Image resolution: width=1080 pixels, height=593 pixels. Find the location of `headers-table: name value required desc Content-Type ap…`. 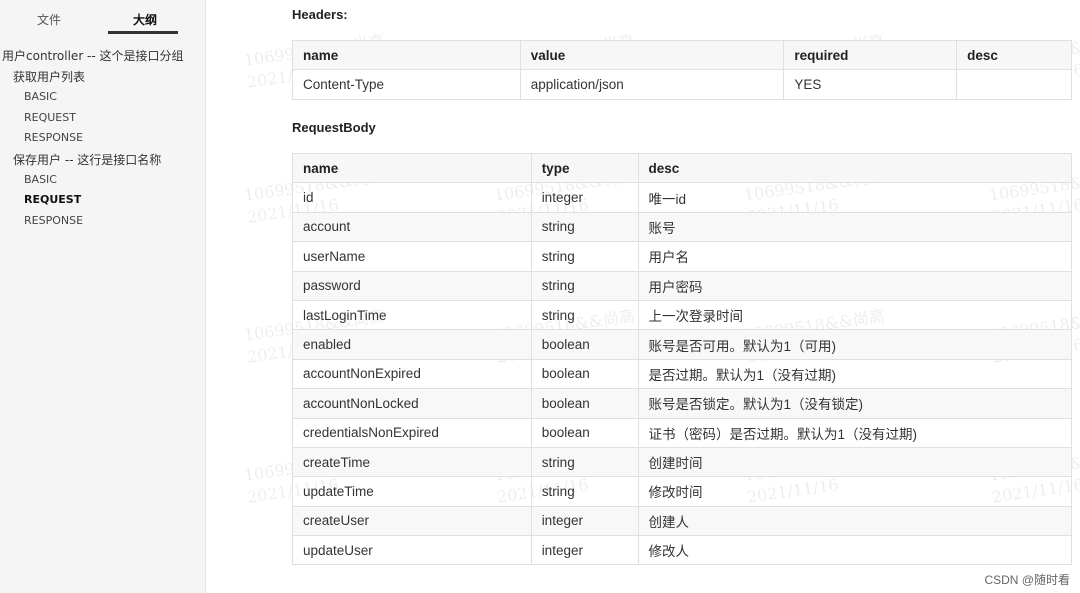

headers-table: name value required desc Content-Type ap… is located at coordinates (682, 69).